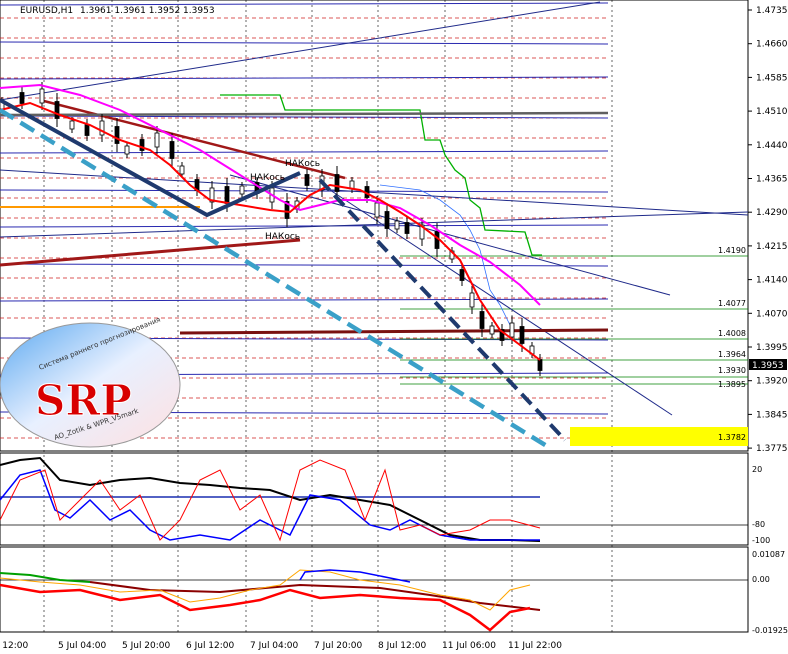 The width and height of the screenshot is (788, 654). I want to click on time-tick-label: 7 Jul 20:00, so click(338, 646).